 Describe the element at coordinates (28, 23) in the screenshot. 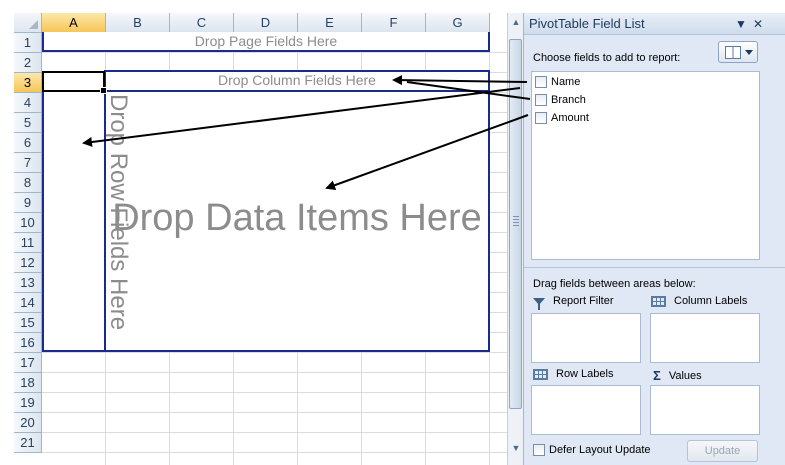

I see `select-all-corner` at that location.